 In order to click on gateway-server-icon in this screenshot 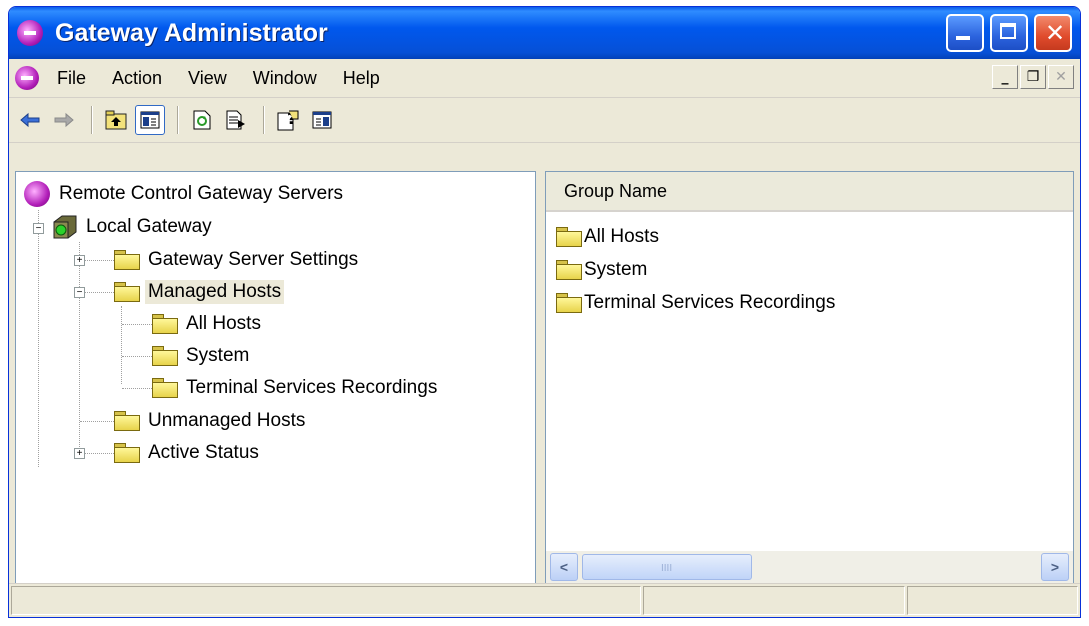, I will do `click(65, 227)`.